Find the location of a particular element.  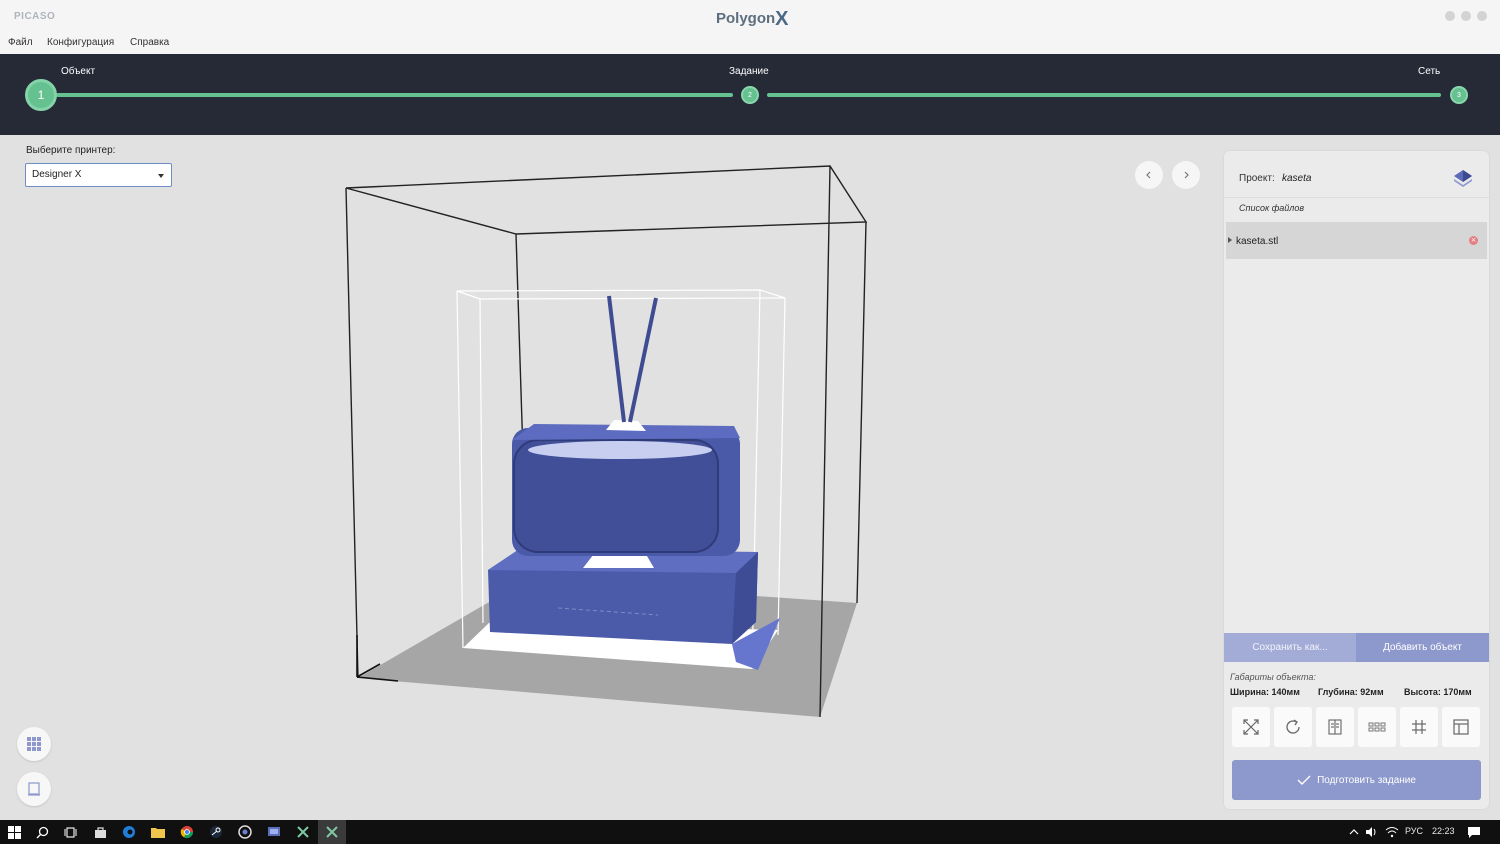

step-label-task: Задание is located at coordinates (749, 71).